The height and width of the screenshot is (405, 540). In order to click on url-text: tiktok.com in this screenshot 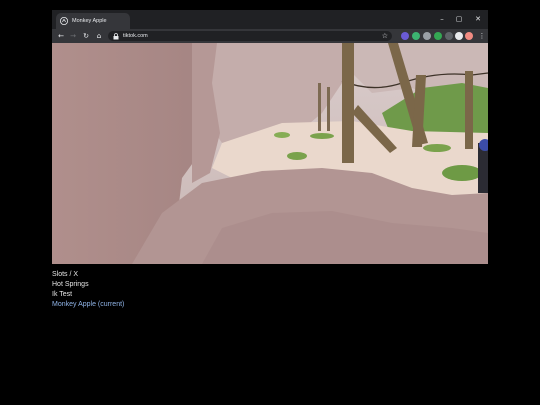, I will do `click(135, 36)`.